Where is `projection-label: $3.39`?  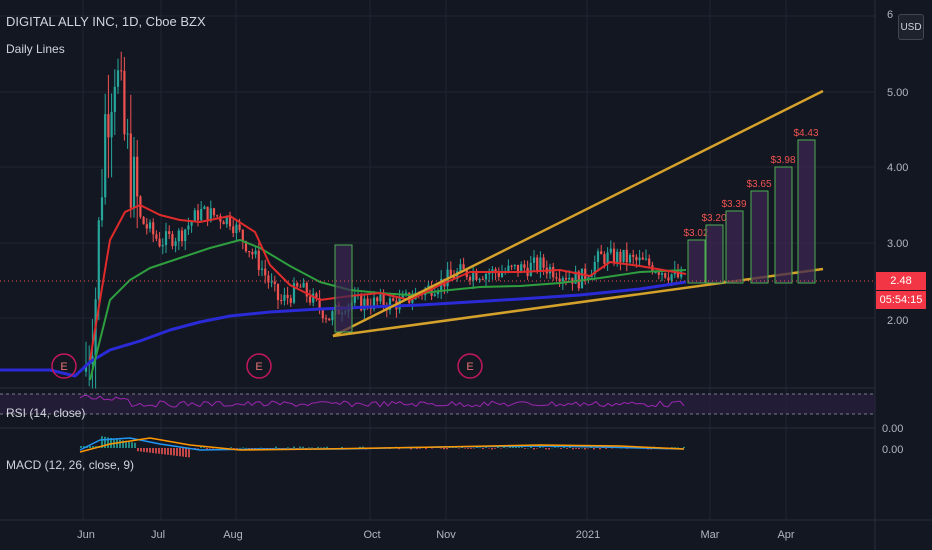
projection-label: $3.39 is located at coordinates (733, 204).